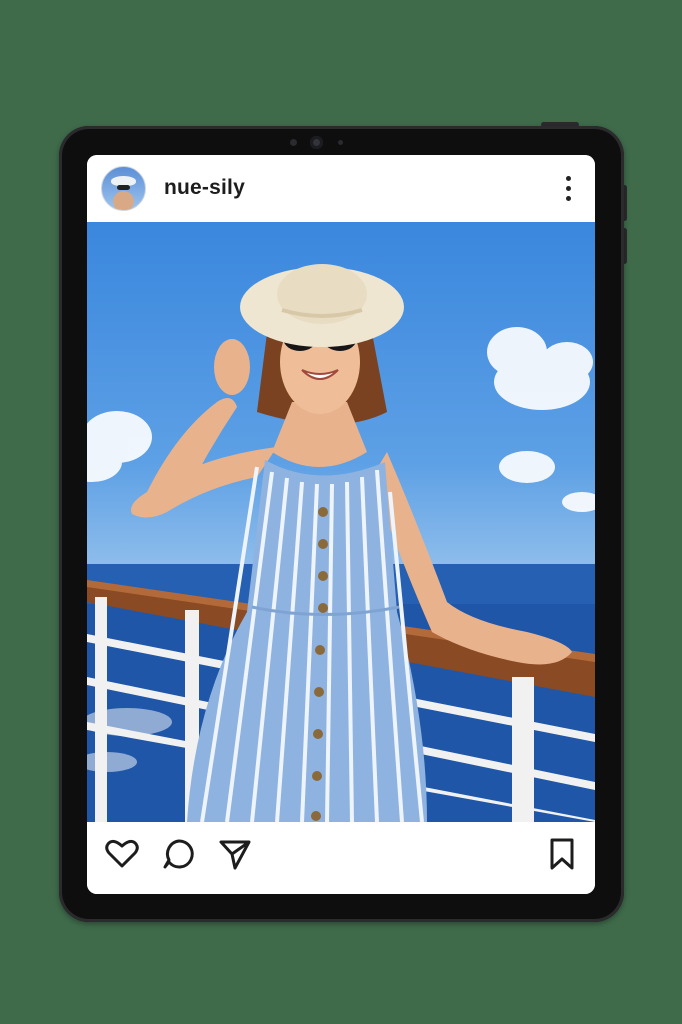  Describe the element at coordinates (179, 854) in the screenshot. I see `comment-icon` at that location.